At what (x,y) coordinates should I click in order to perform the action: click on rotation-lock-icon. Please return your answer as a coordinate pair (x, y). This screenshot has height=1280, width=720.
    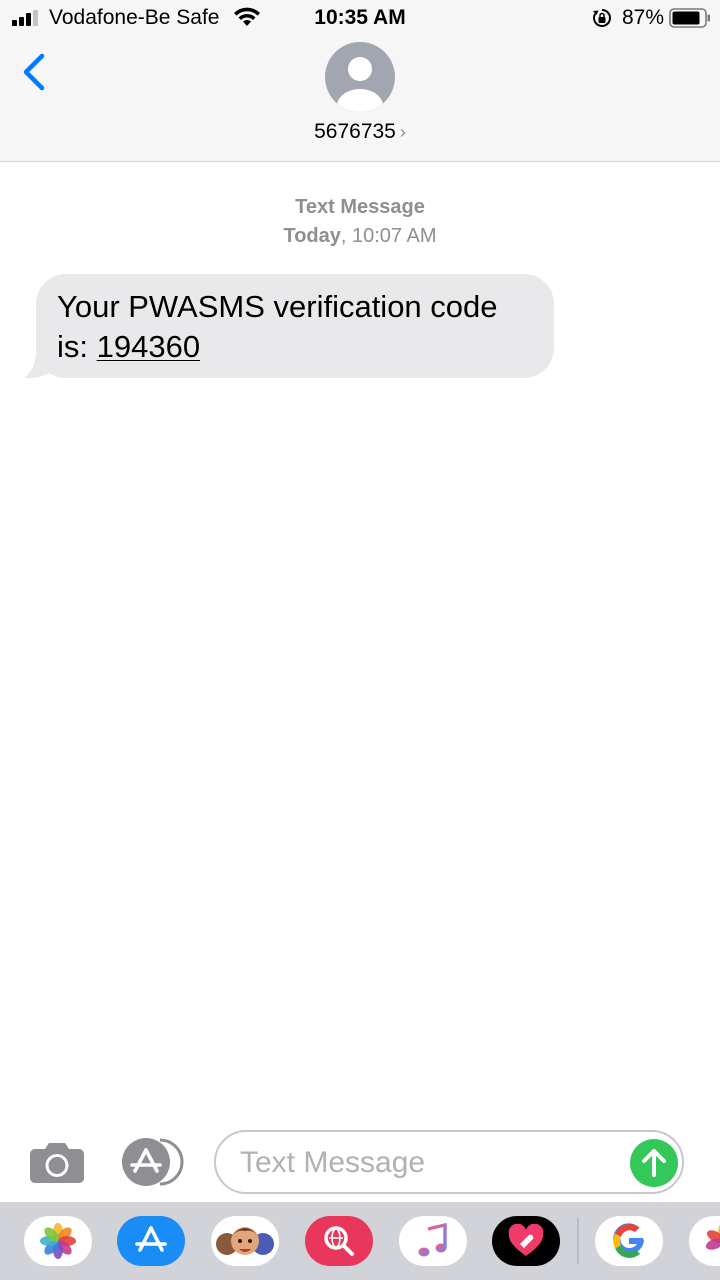
    Looking at the image, I should click on (602, 18).